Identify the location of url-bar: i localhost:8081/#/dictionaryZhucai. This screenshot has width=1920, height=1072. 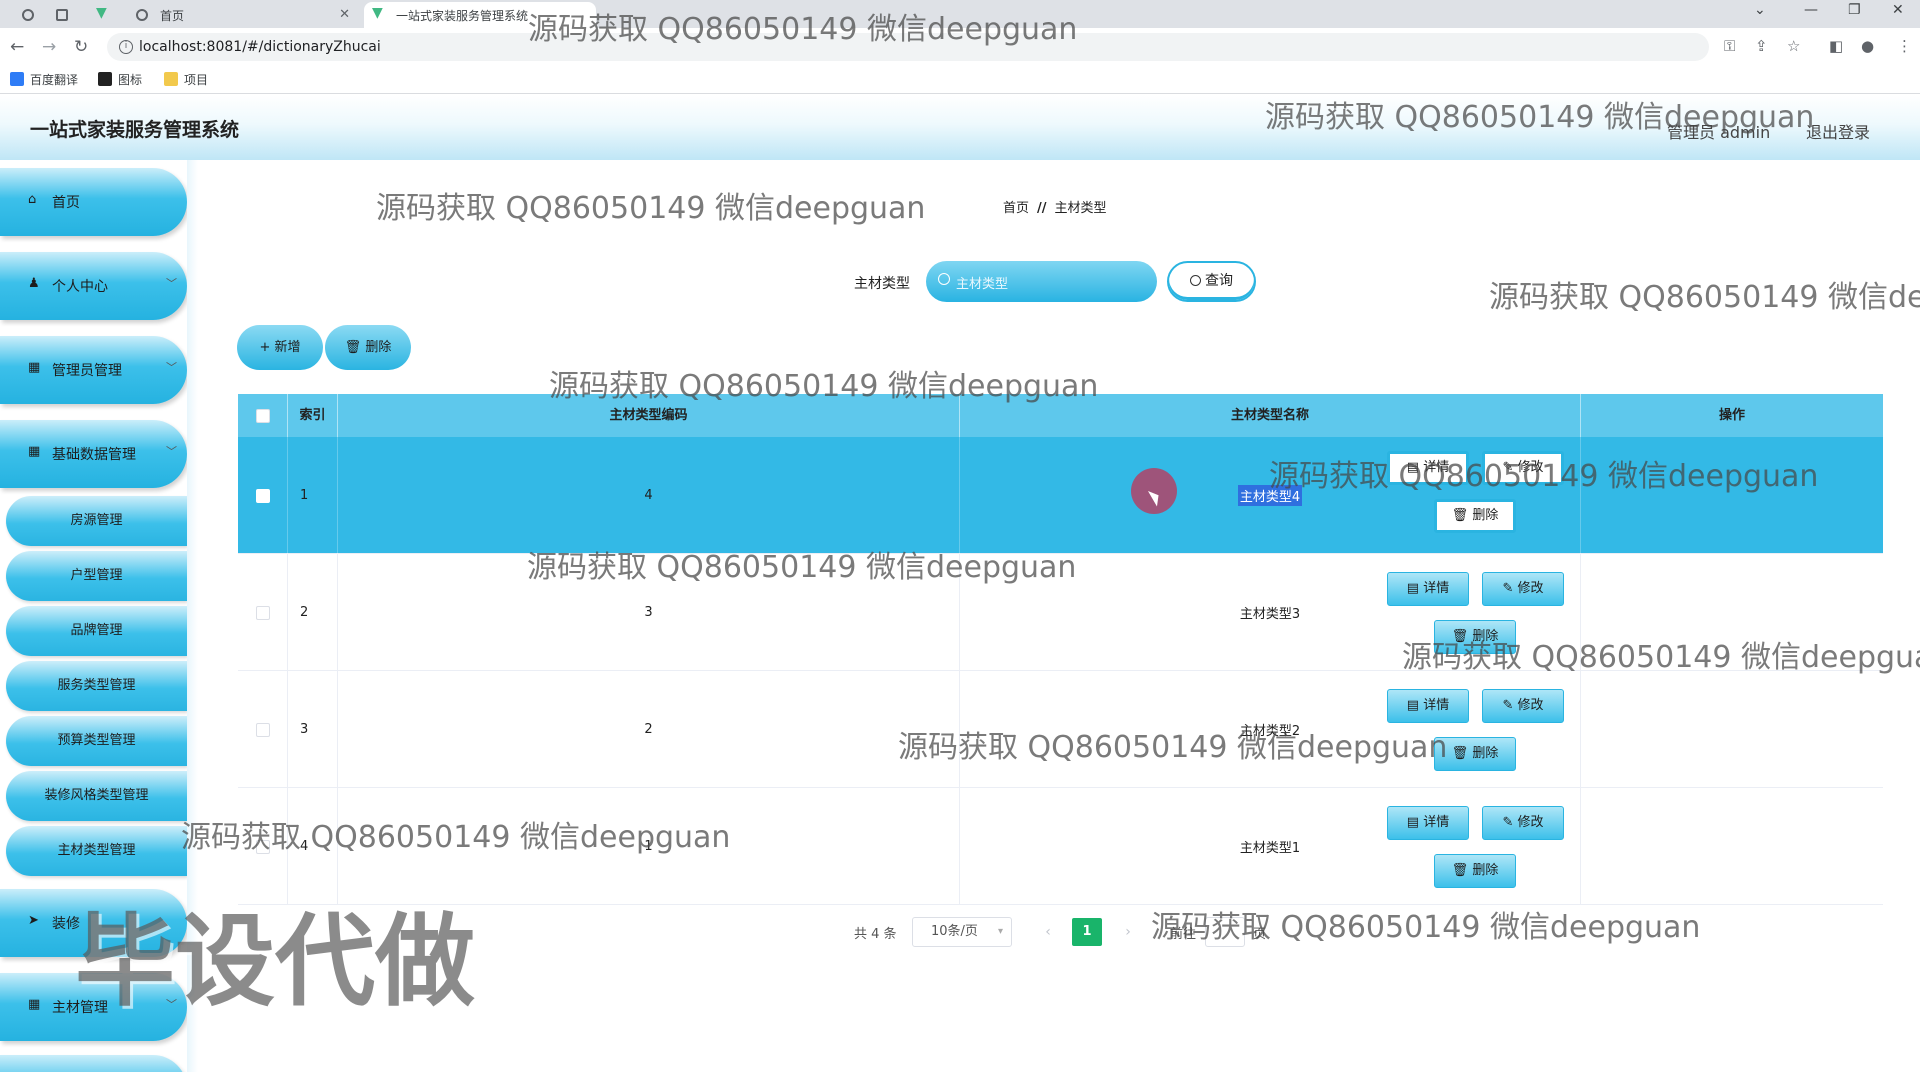
(908, 47).